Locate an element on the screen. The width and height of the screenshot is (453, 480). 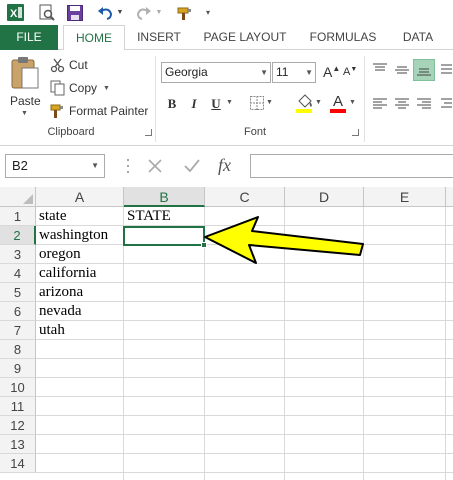
paint-bucket-icon is located at coordinates (304, 103).